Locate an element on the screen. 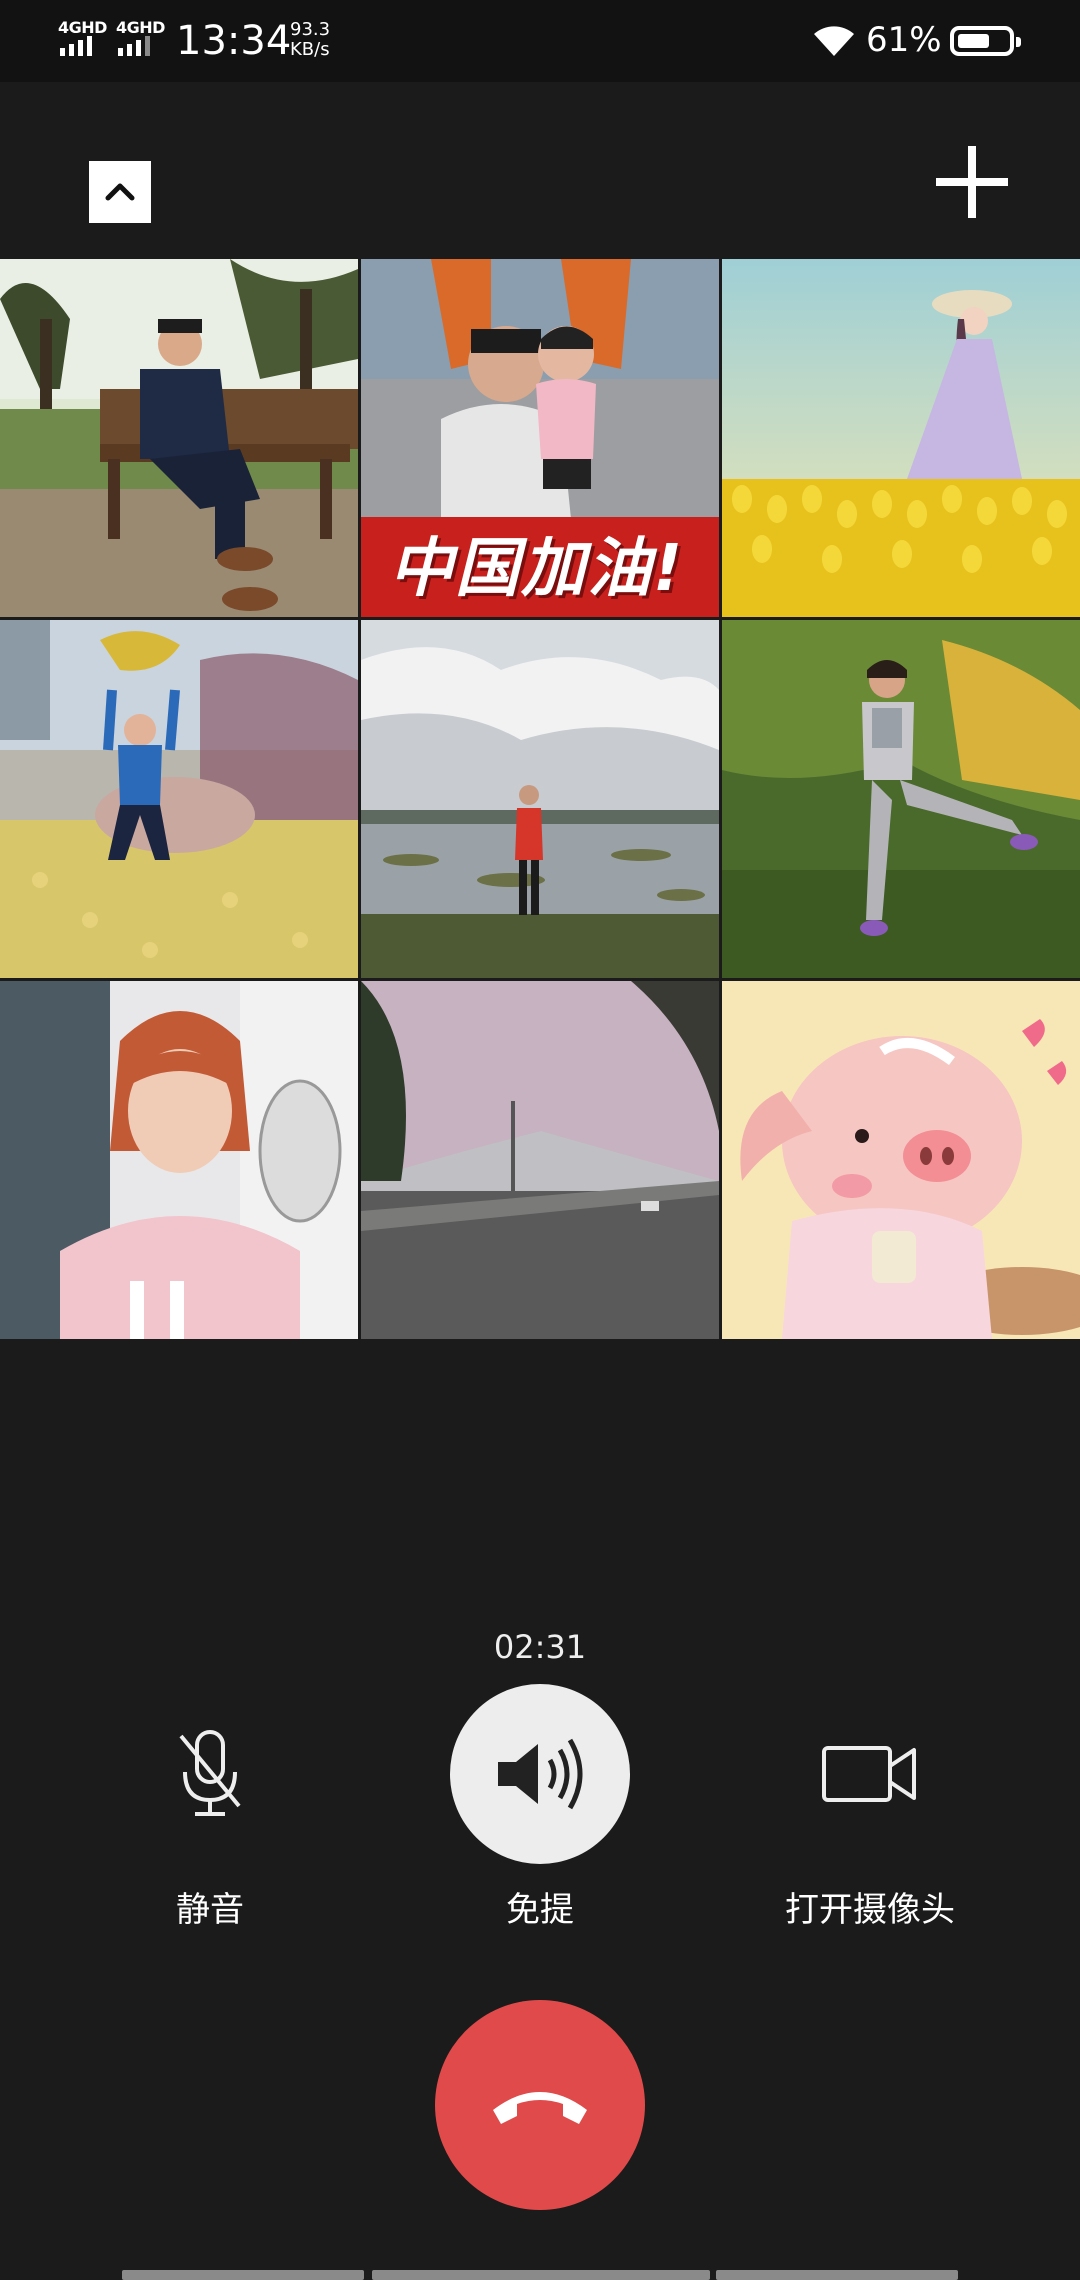  battery-icon is located at coordinates (985, 41).